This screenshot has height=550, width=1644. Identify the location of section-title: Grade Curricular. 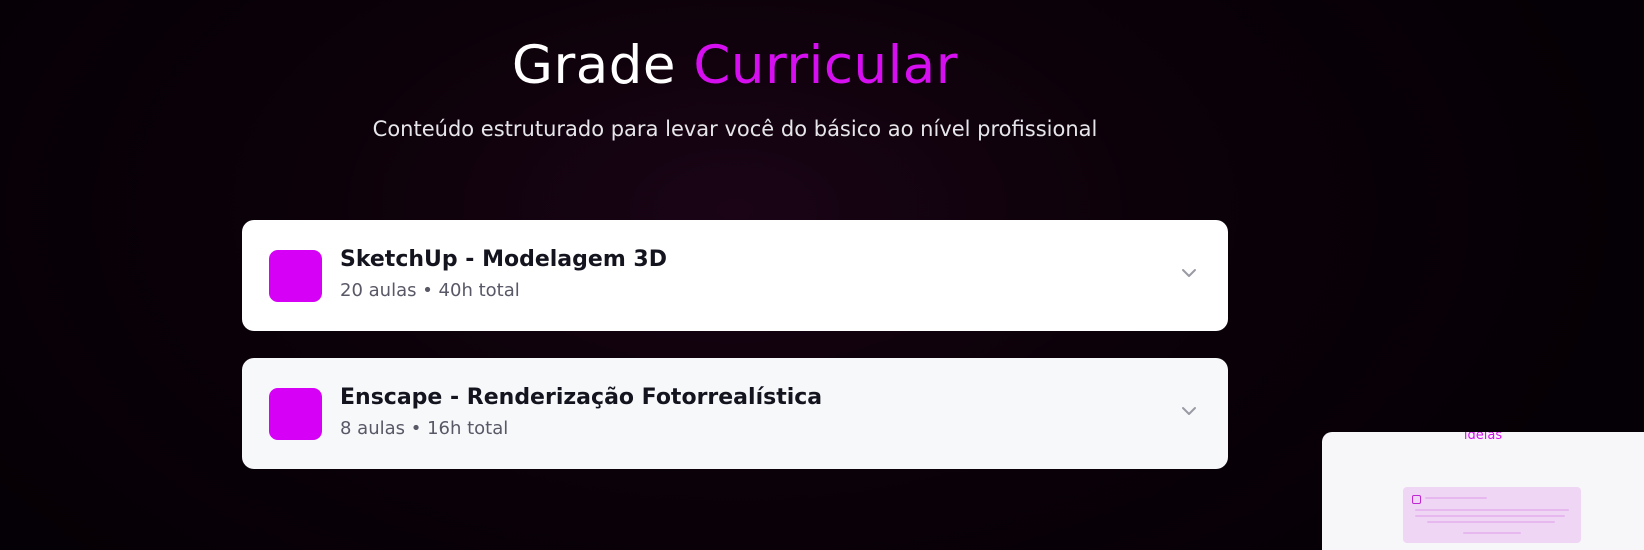
(735, 66).